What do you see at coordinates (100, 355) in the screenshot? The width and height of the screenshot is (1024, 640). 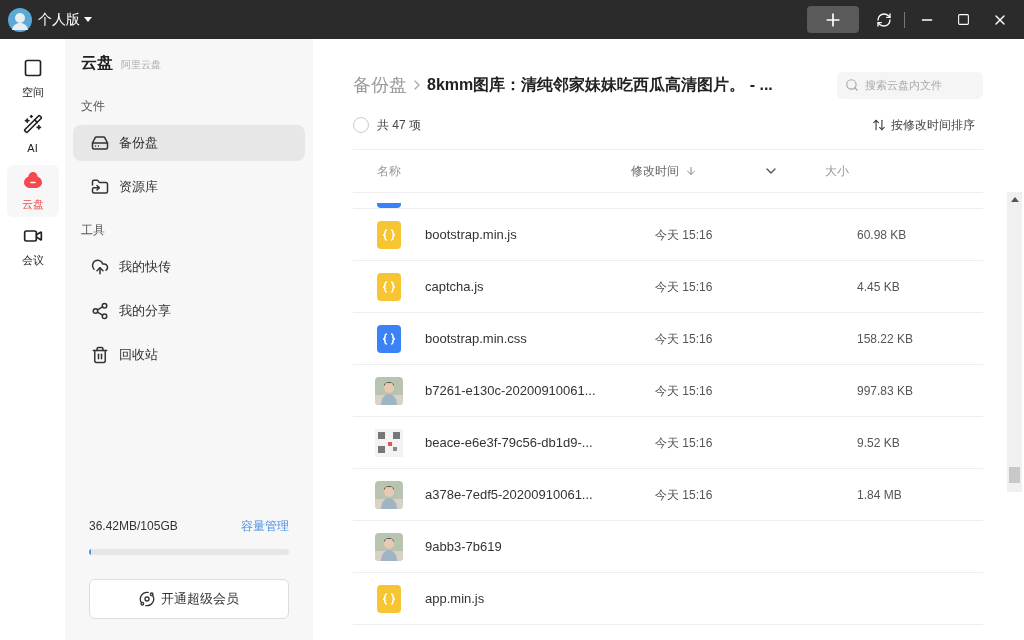 I see `trash-icon` at bounding box center [100, 355].